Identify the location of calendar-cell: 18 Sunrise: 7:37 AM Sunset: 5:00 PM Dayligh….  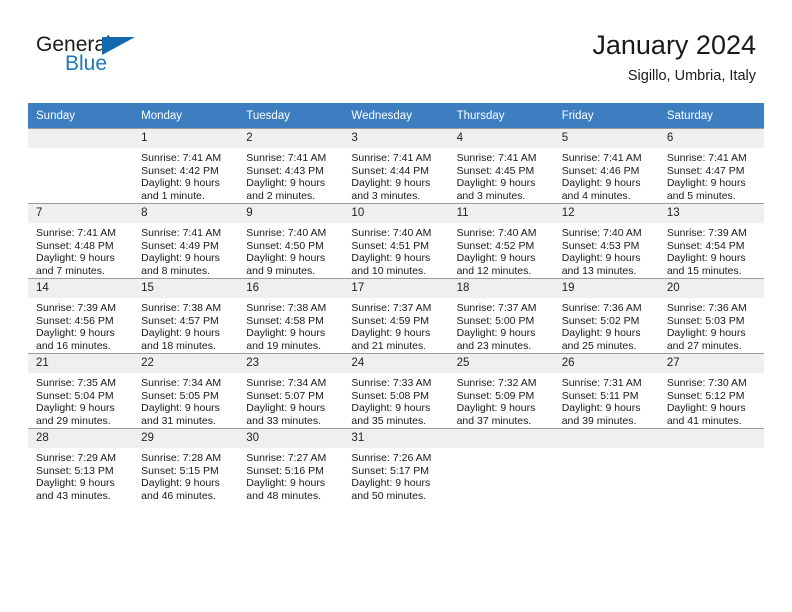
(501, 315).